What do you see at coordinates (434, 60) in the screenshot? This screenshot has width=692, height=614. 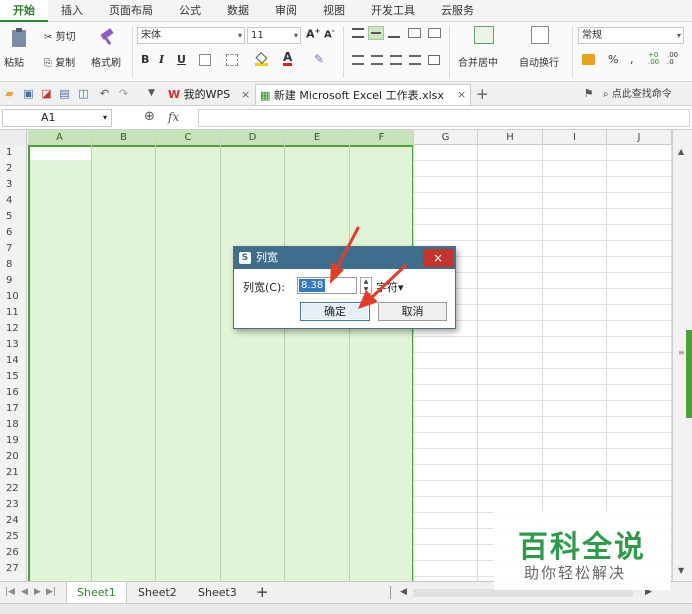 I see `distribute-icon` at bounding box center [434, 60].